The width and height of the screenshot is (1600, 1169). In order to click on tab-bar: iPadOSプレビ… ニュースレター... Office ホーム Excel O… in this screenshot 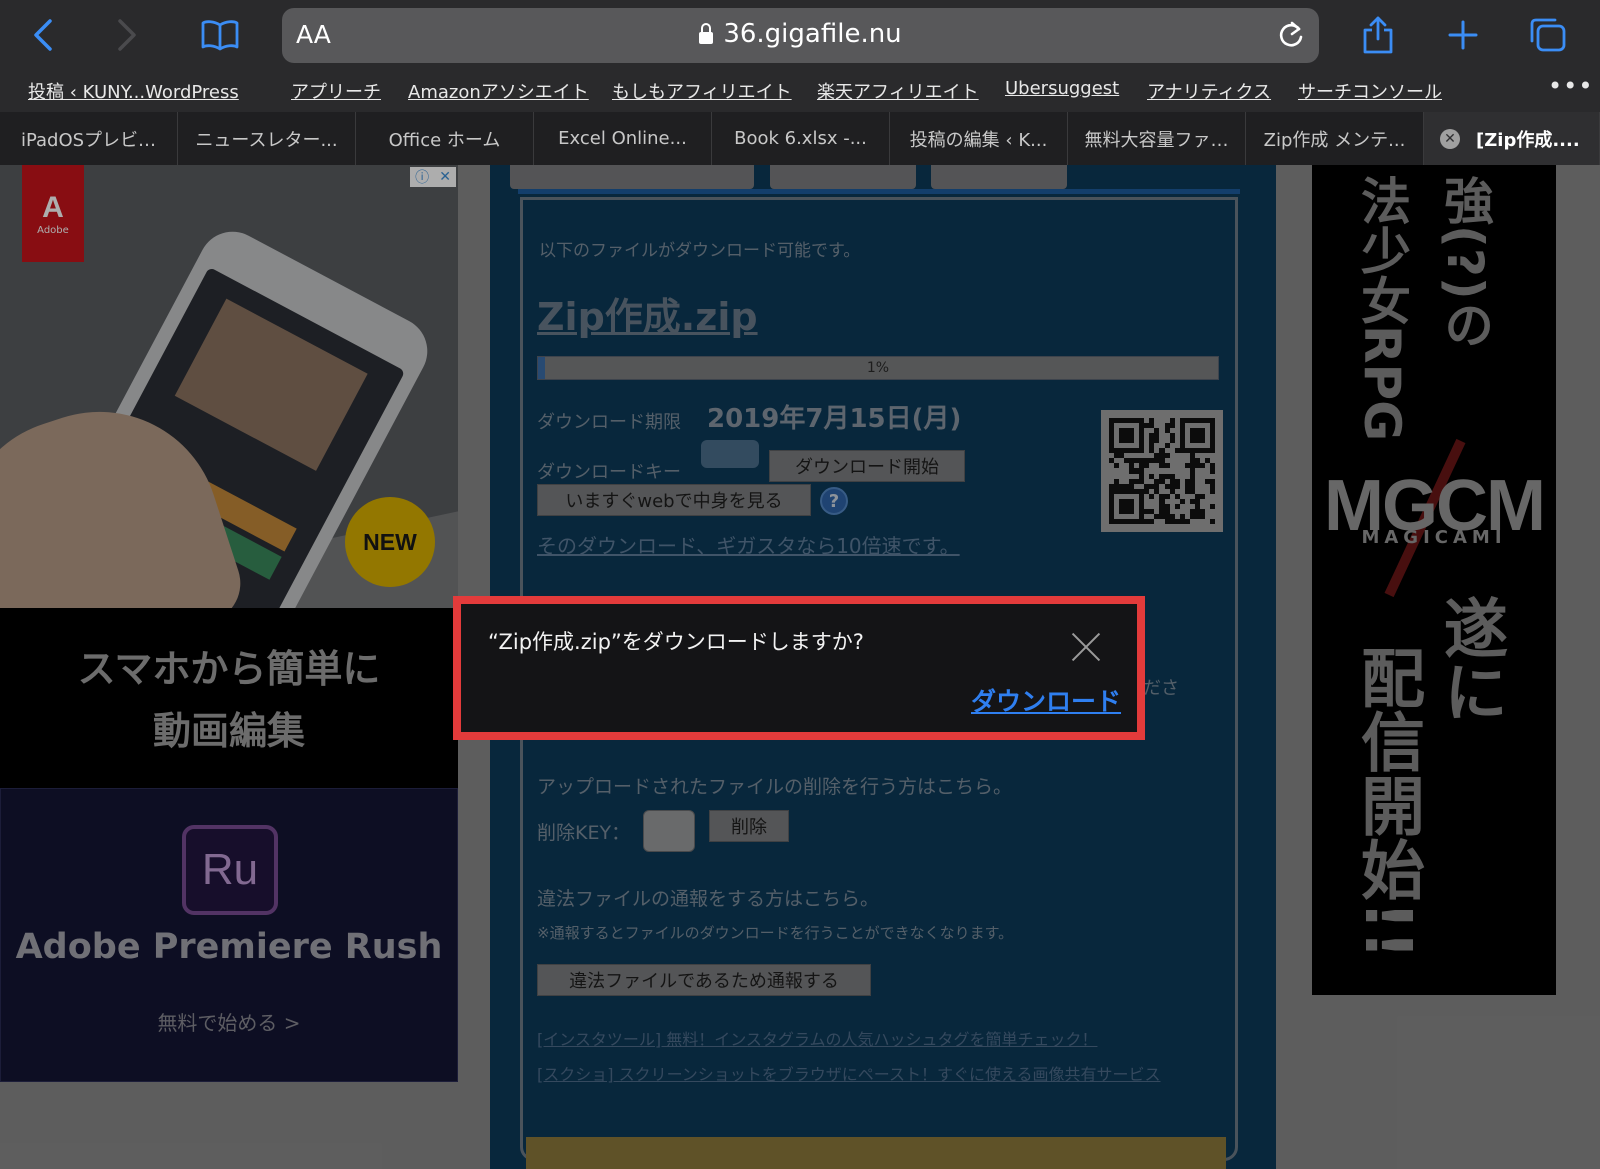, I will do `click(800, 138)`.